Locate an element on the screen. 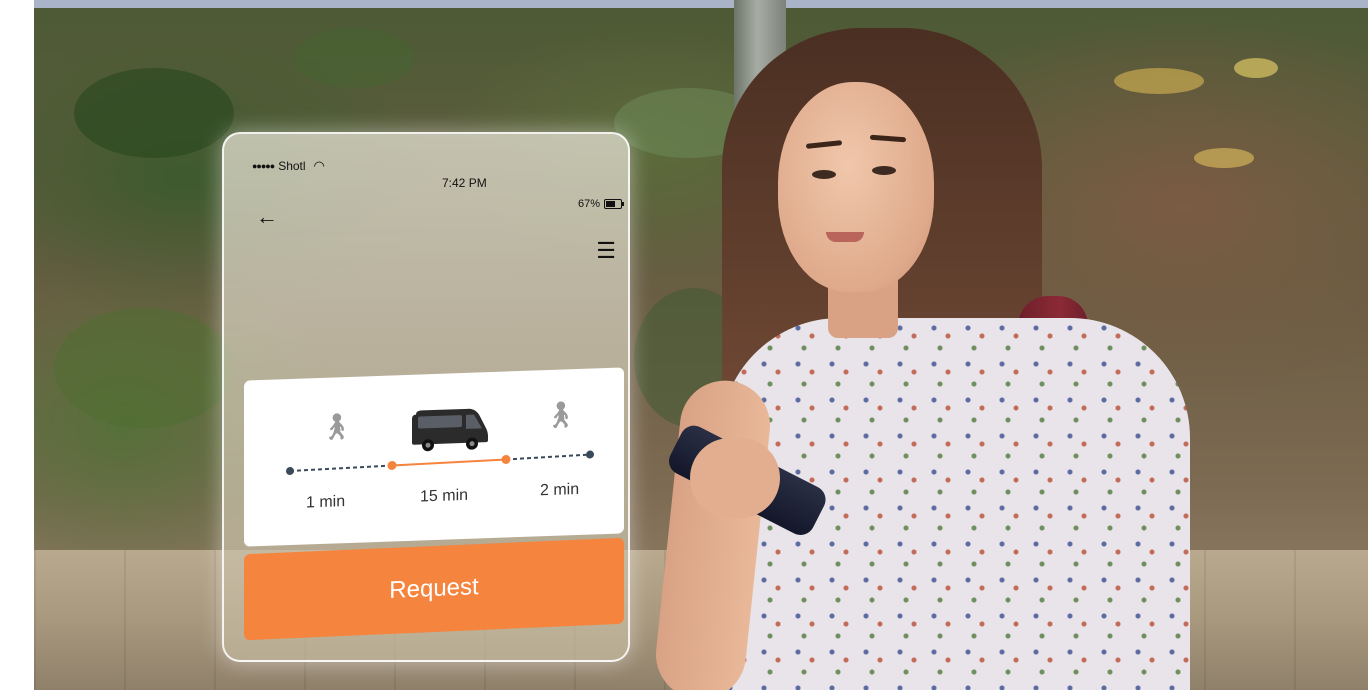  request-button: Request is located at coordinates (434, 589).